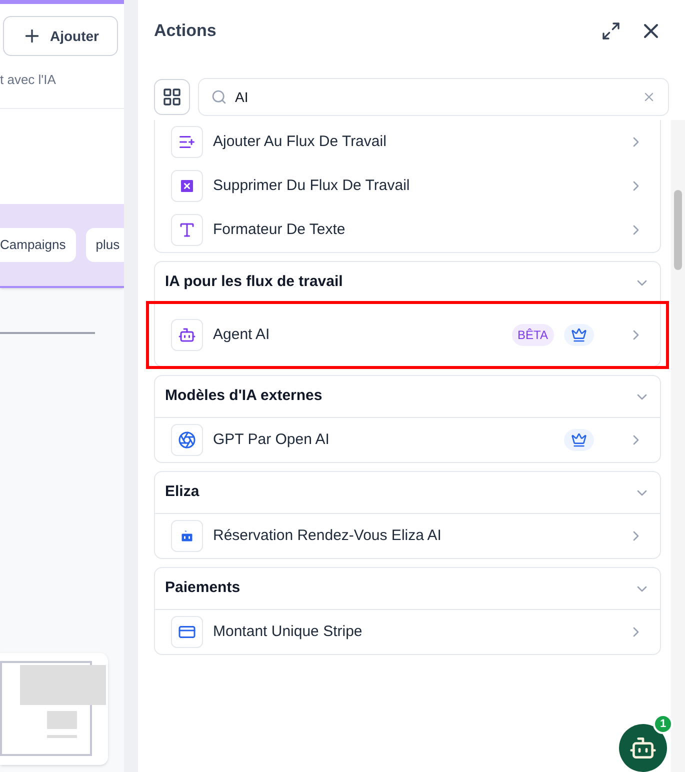  I want to click on robot-icon, so click(187, 335).